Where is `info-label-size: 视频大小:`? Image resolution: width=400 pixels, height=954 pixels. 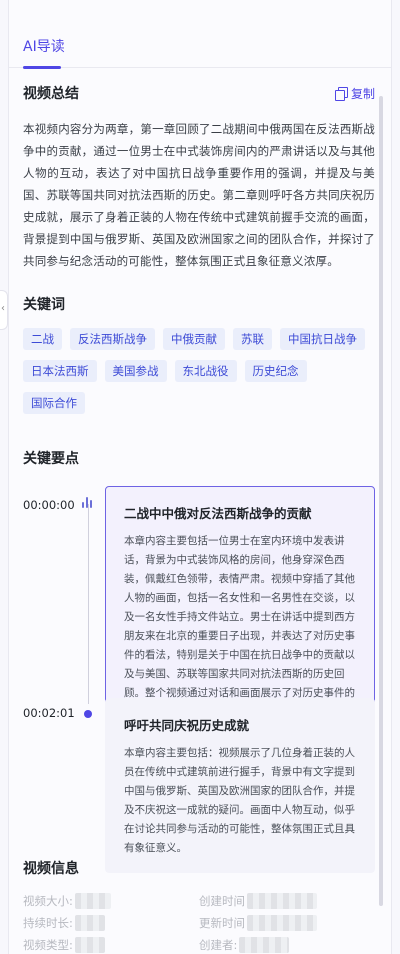
info-label-size: 视频大小: is located at coordinates (48, 901).